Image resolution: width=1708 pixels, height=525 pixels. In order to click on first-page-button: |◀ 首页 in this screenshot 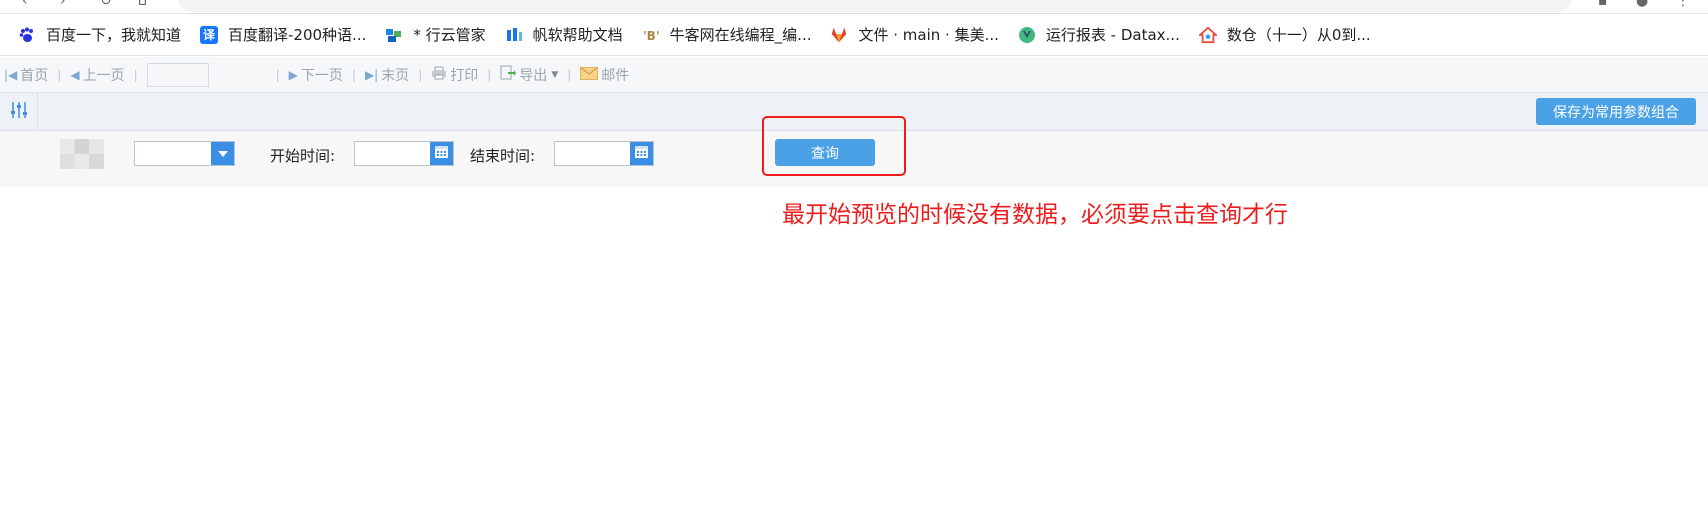, I will do `click(26, 75)`.